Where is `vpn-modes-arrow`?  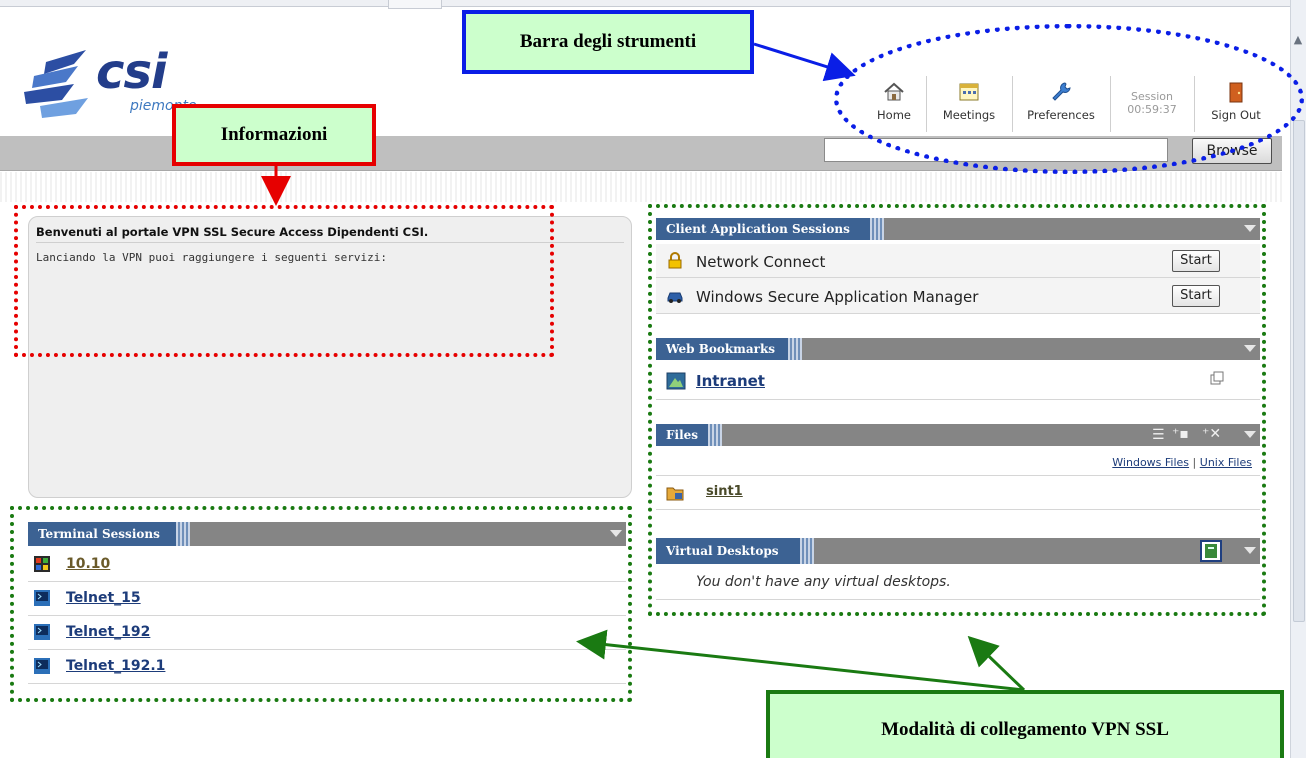
vpn-modes-arrow is located at coordinates (996, 663).